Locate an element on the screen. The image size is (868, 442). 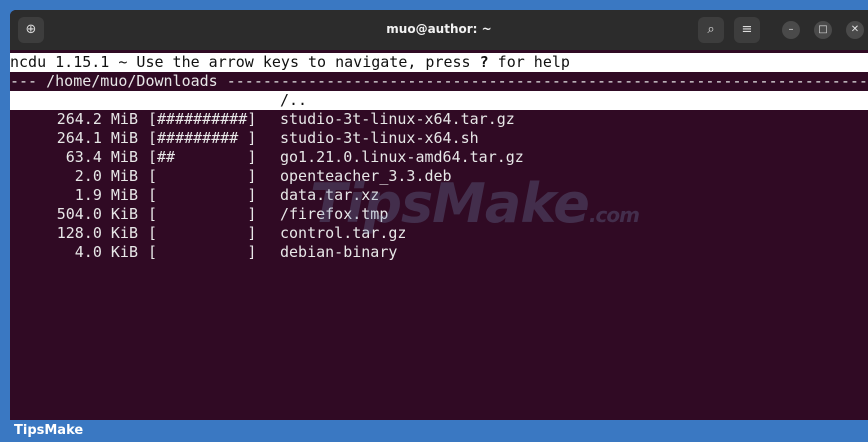
file-size: 63.4 MiB is located at coordinates (101, 157).